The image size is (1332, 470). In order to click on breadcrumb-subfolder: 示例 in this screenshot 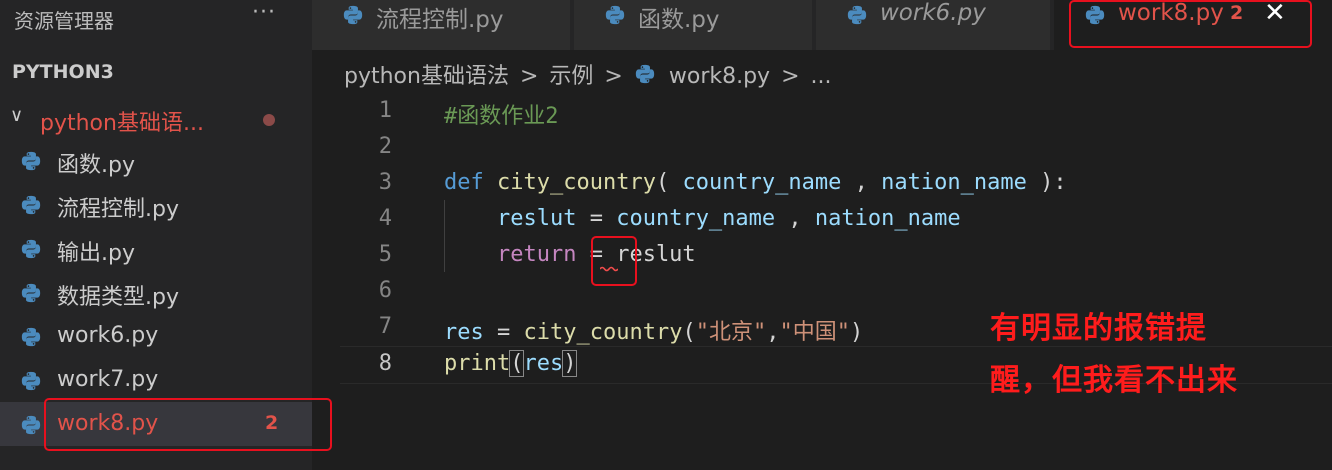, I will do `click(571, 76)`.